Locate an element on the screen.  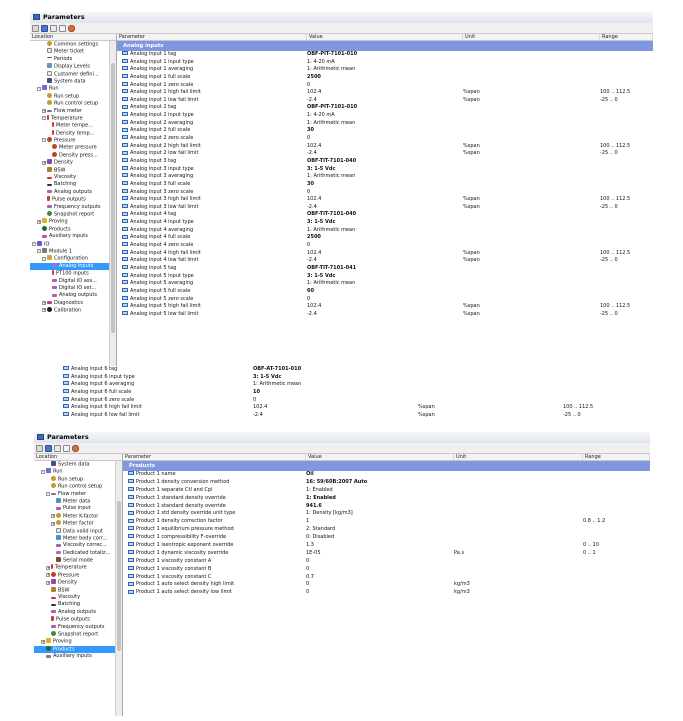
tree-item: Meter pressure is located at coordinates (73, 147).